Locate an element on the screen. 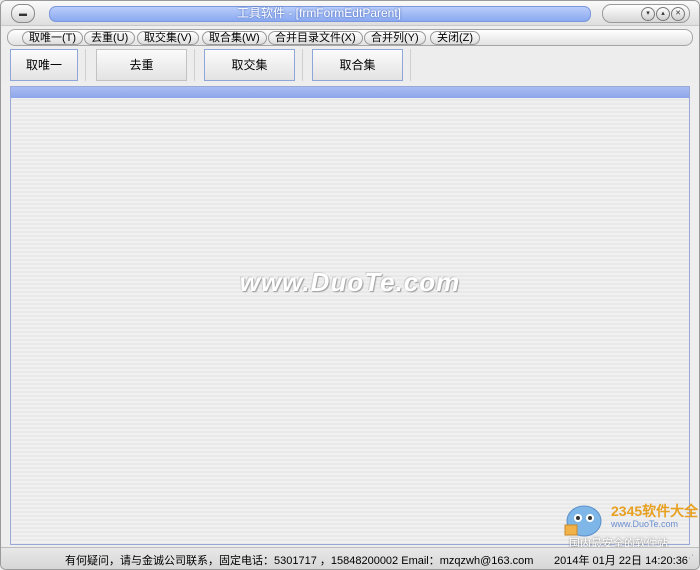 This screenshot has width=700, height=570. status-datetime: 2014年 01月 22日 14:20:36 is located at coordinates (621, 561).